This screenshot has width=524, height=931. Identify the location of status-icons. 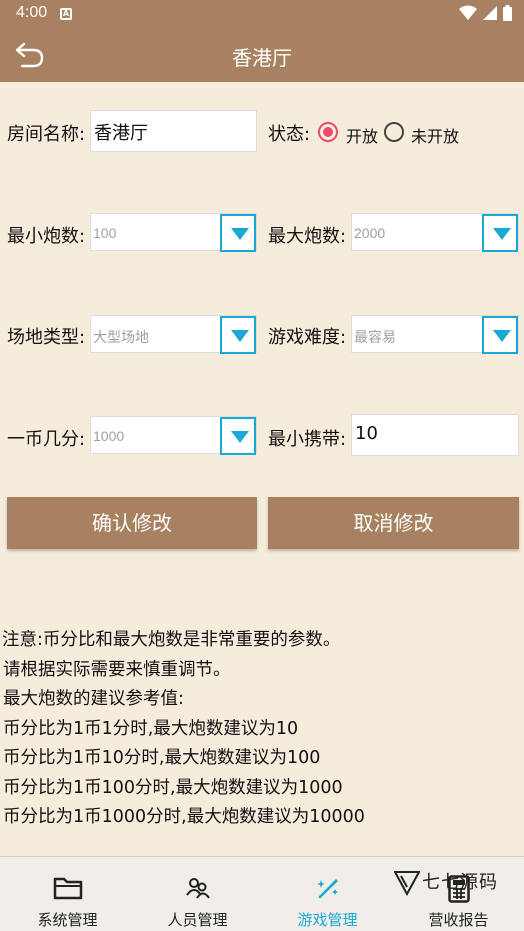
(485, 13).